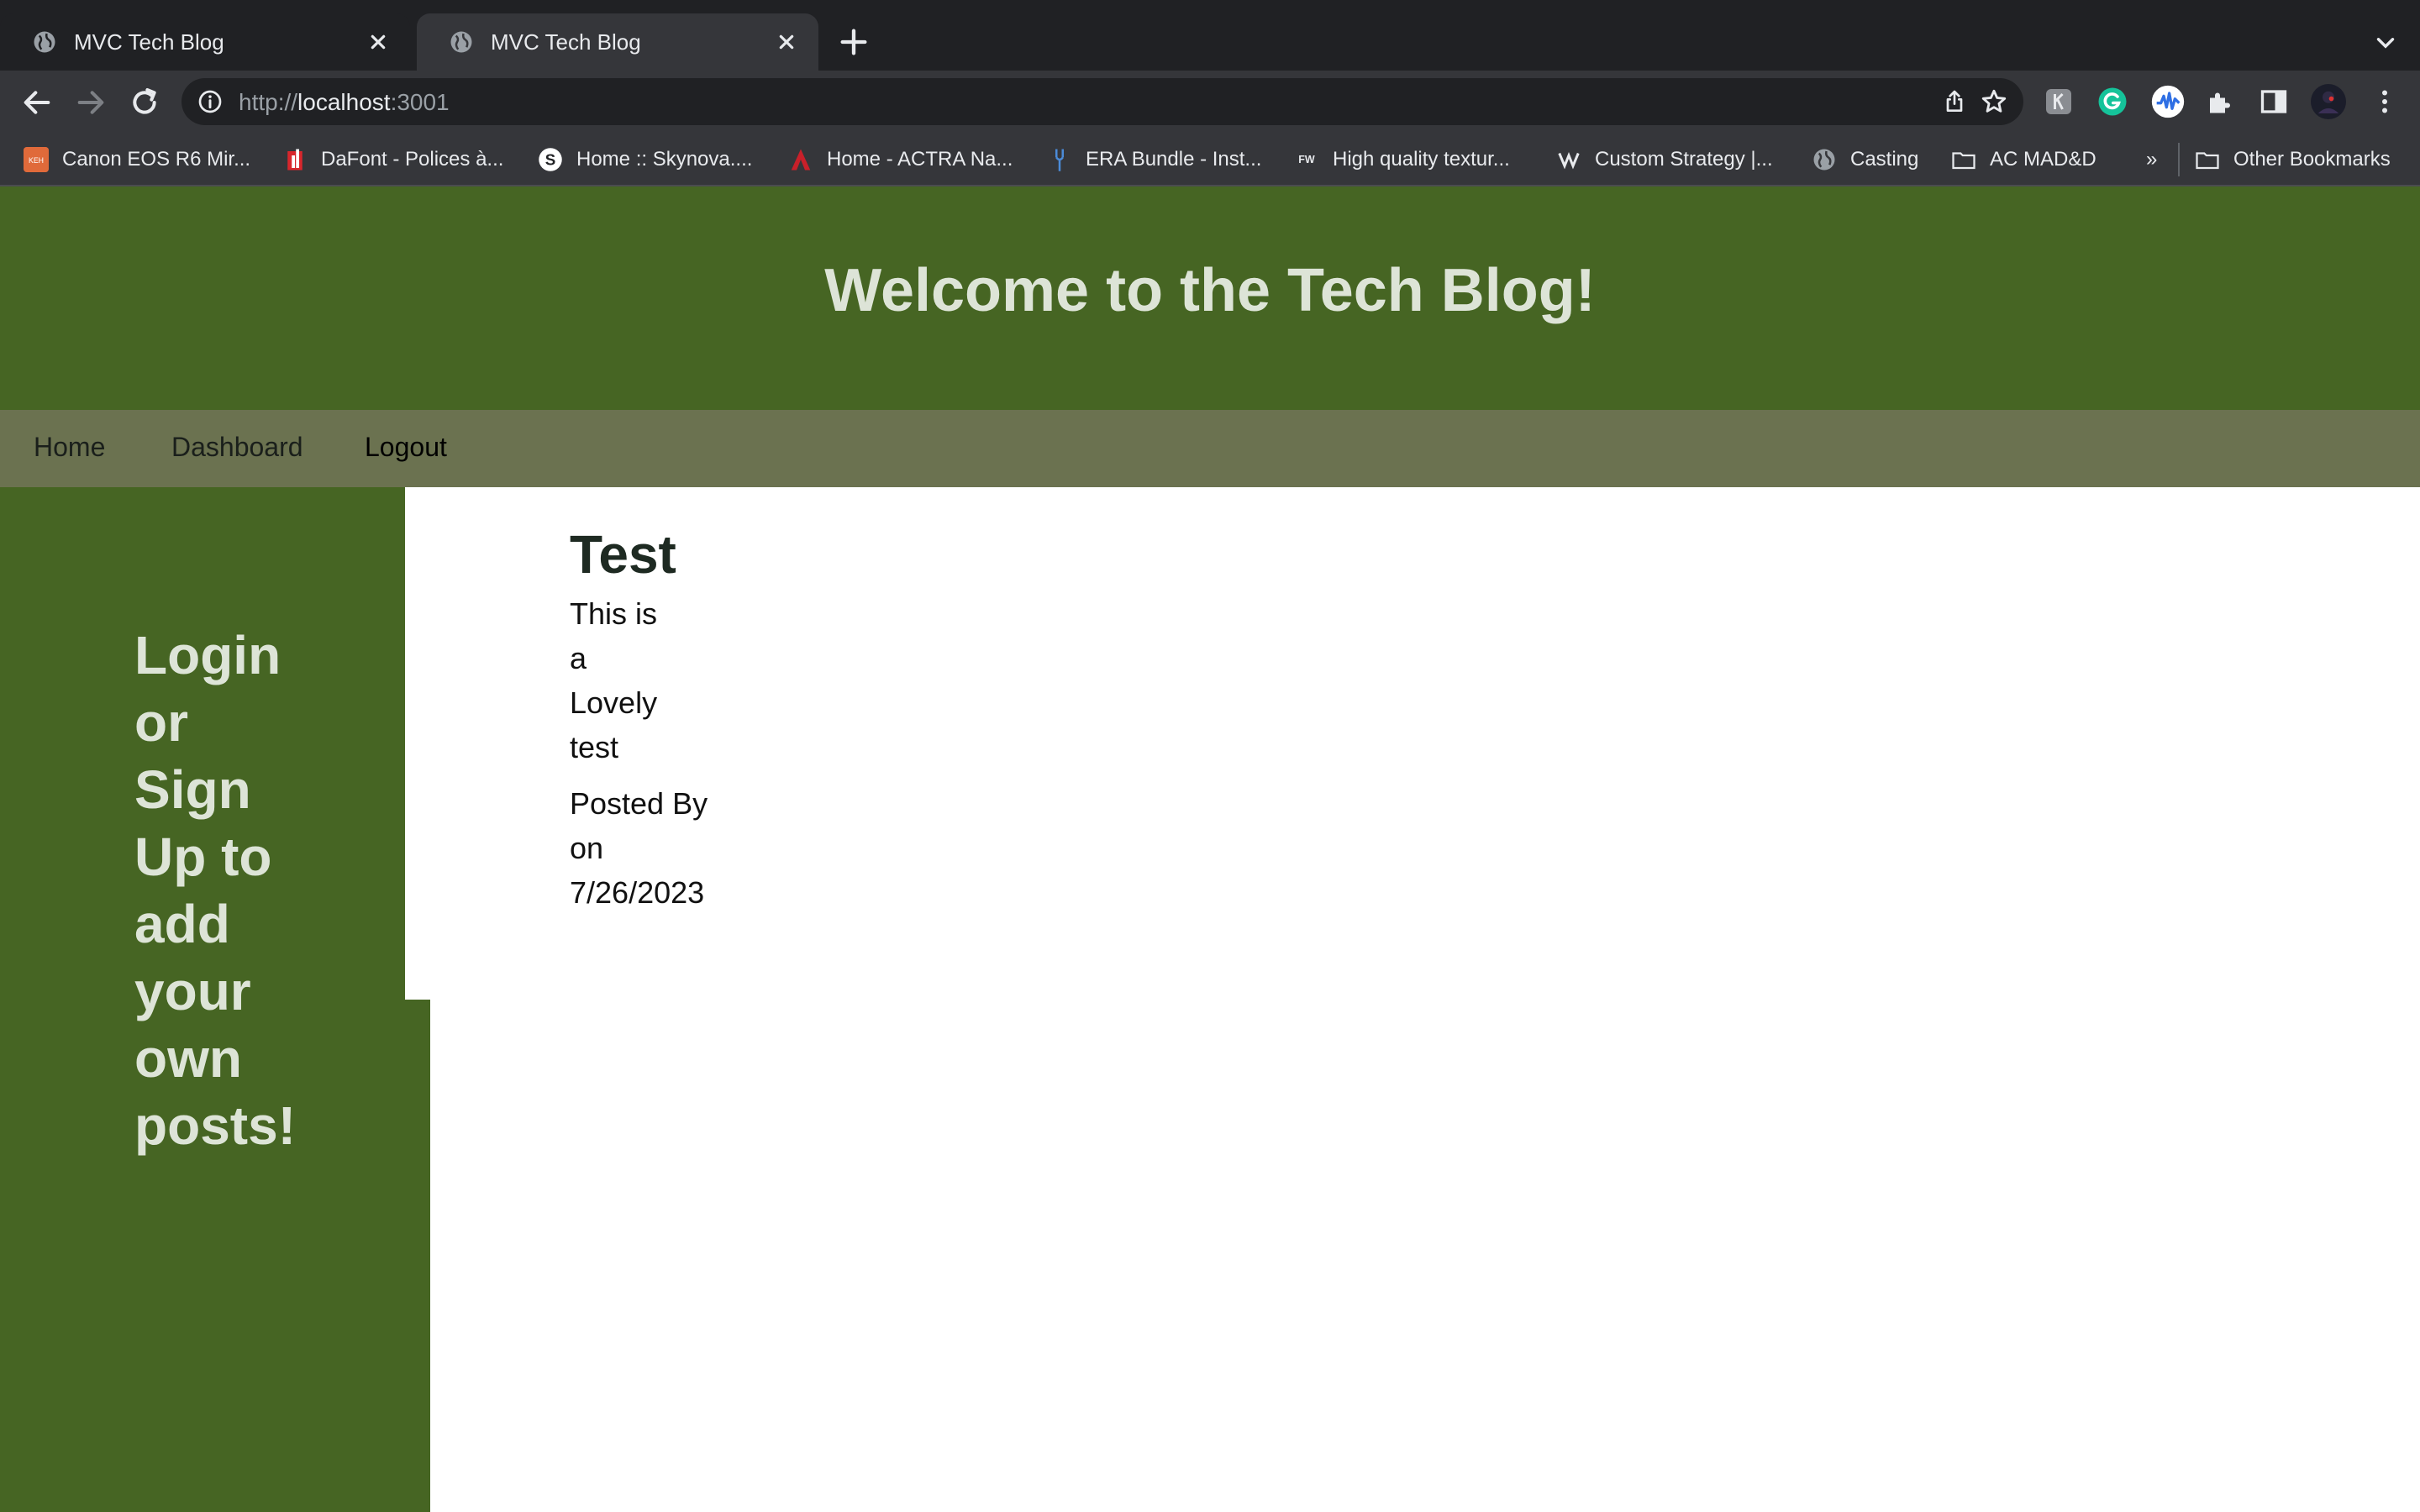 This screenshot has height=1512, width=2420. Describe the element at coordinates (406, 447) in the screenshot. I see `nav-logout-link: Logout` at that location.